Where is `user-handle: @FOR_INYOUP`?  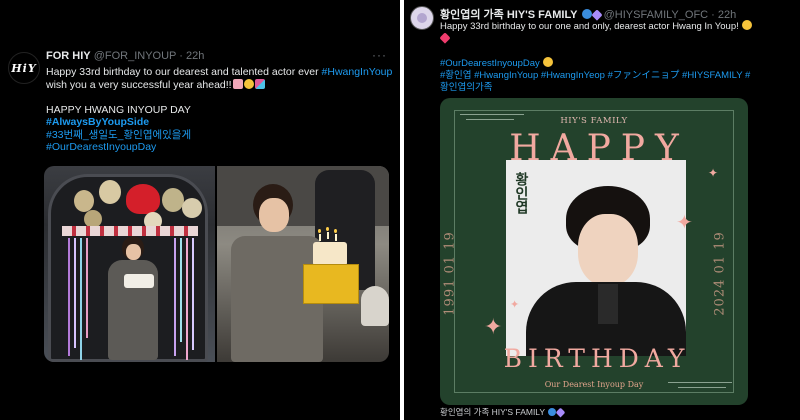
user-handle: @FOR_INYOUP is located at coordinates (135, 56).